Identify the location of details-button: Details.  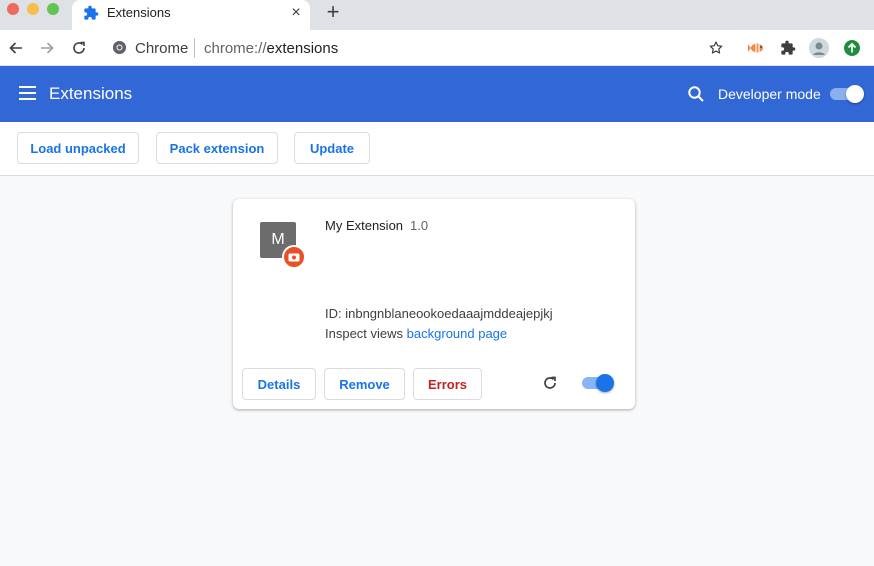
(279, 384).